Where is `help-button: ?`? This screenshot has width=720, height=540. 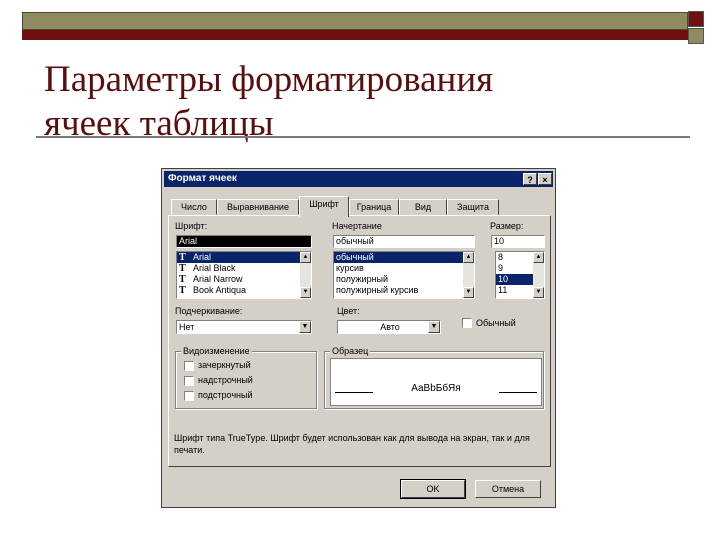 help-button: ? is located at coordinates (530, 179).